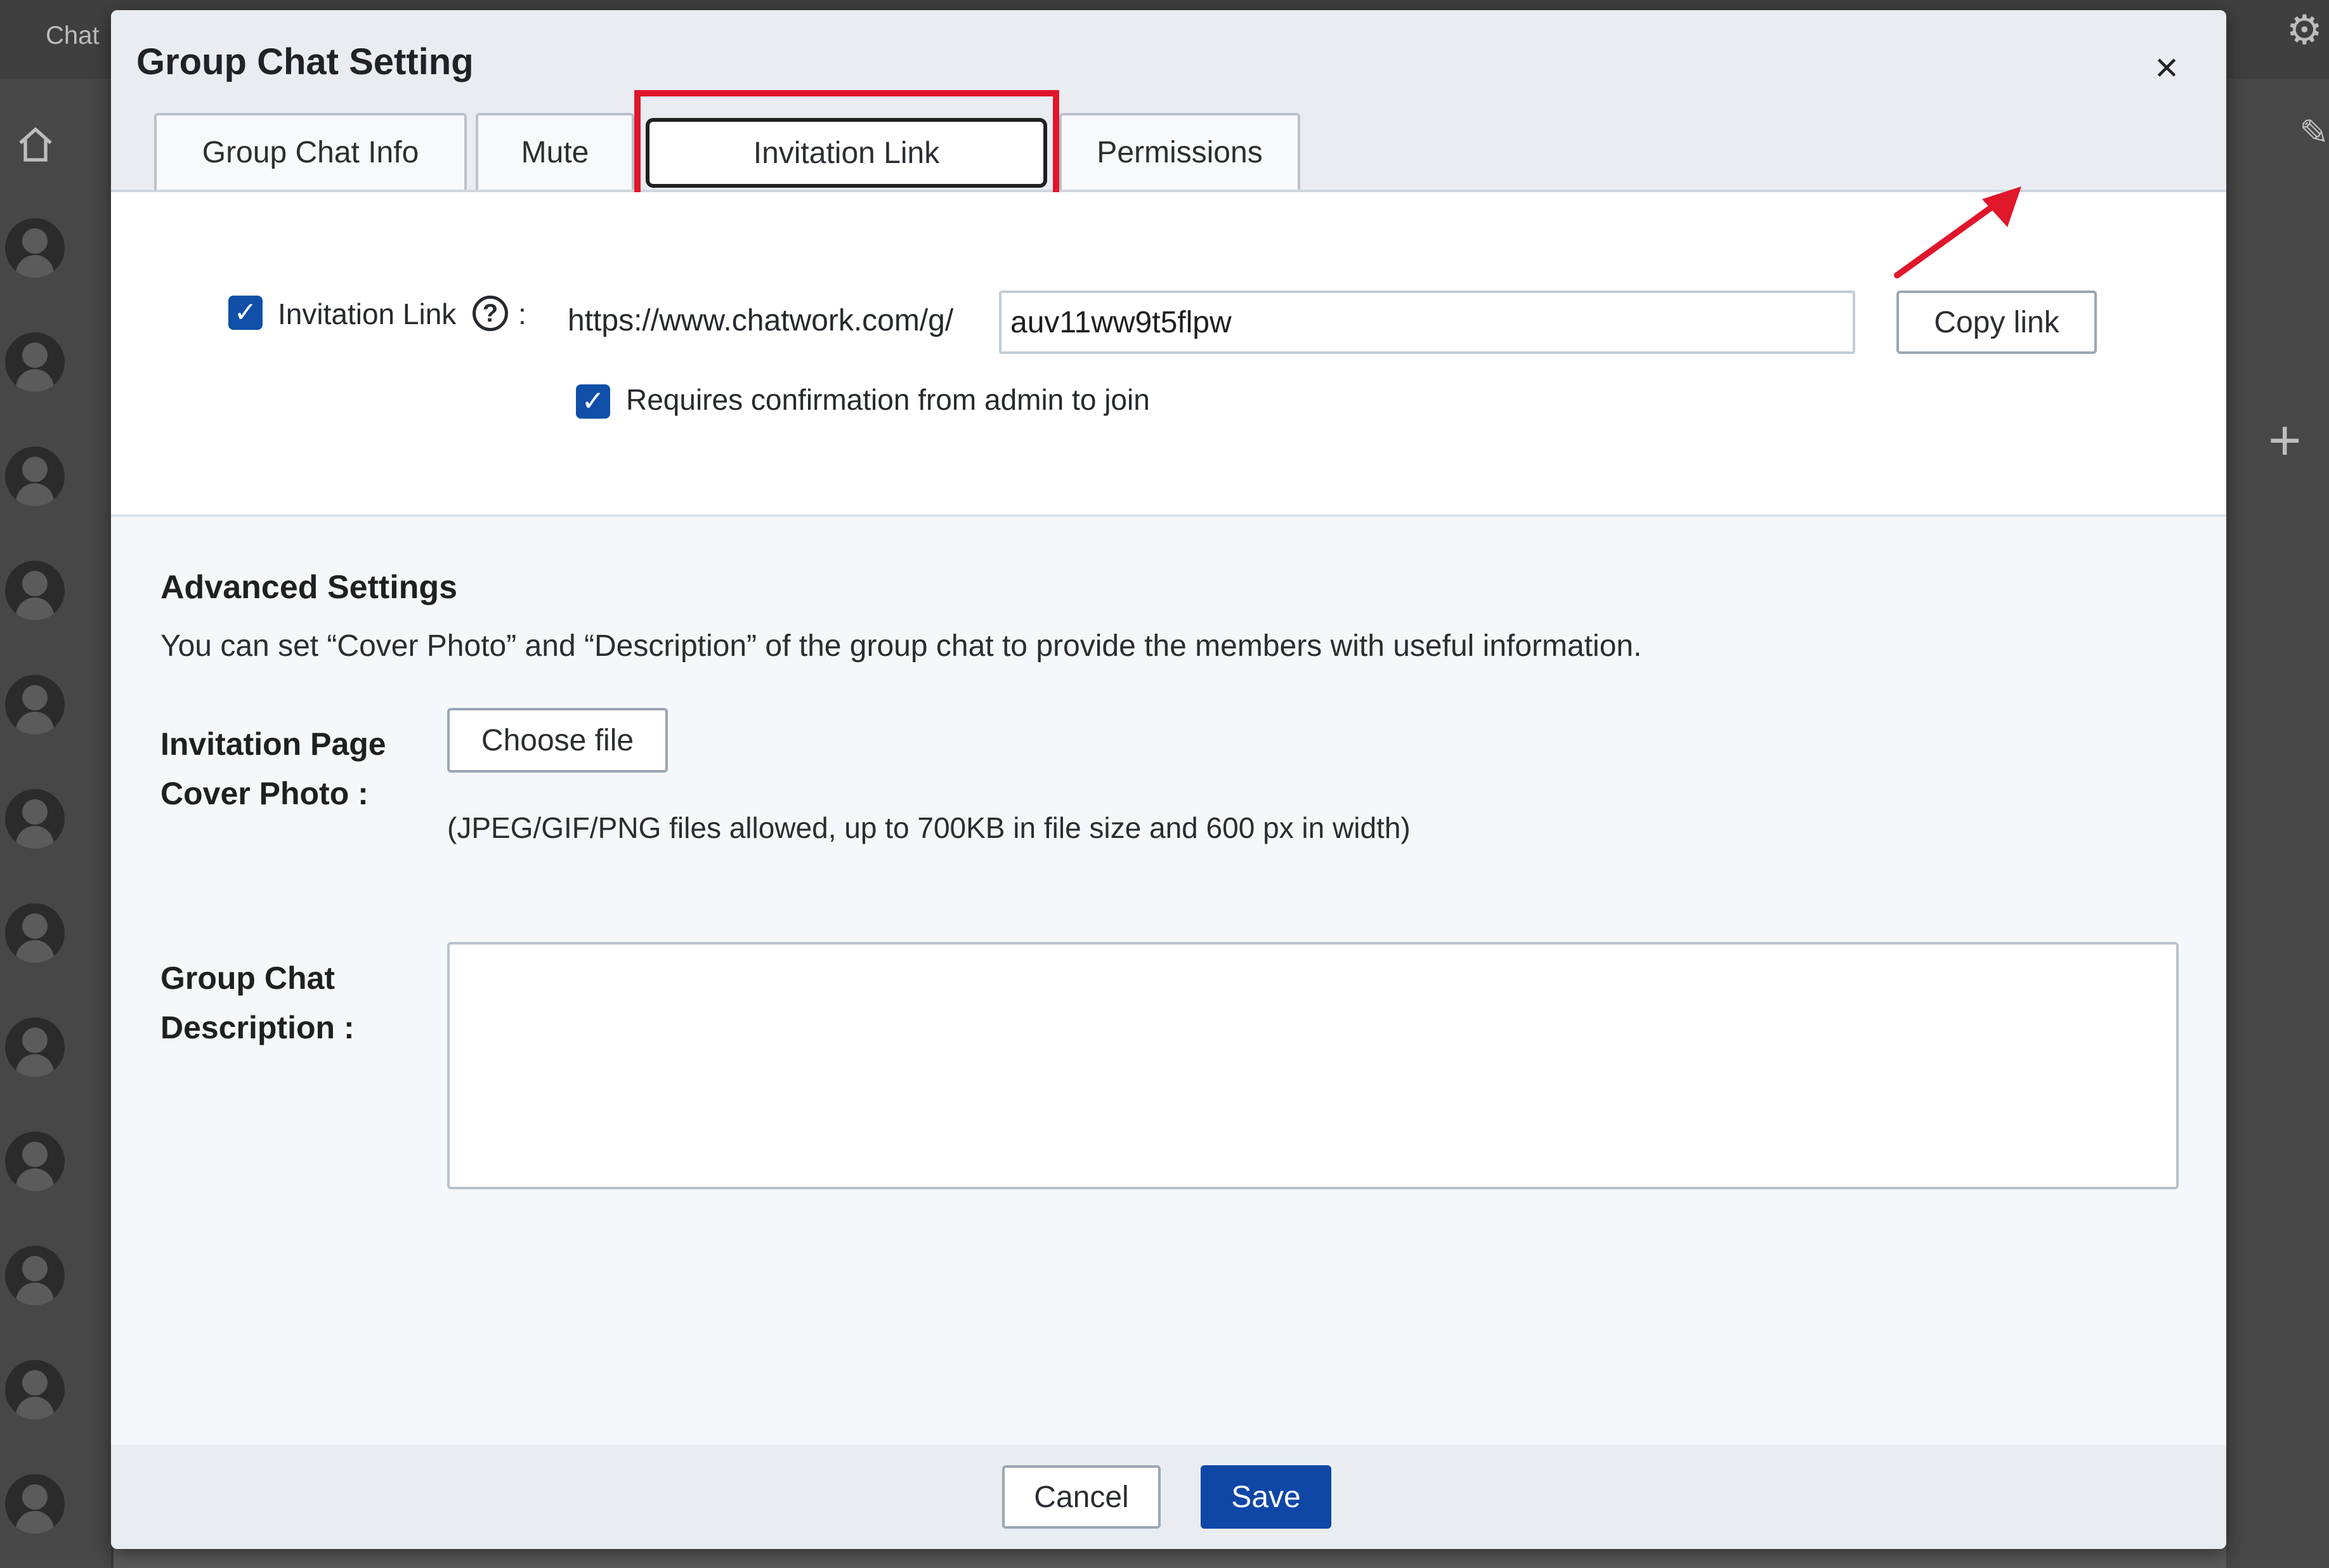 Image resolution: width=2329 pixels, height=1568 pixels. Describe the element at coordinates (761, 320) in the screenshot. I see `invitation-url-prefix: https://www.chatwork.com/g/` at that location.